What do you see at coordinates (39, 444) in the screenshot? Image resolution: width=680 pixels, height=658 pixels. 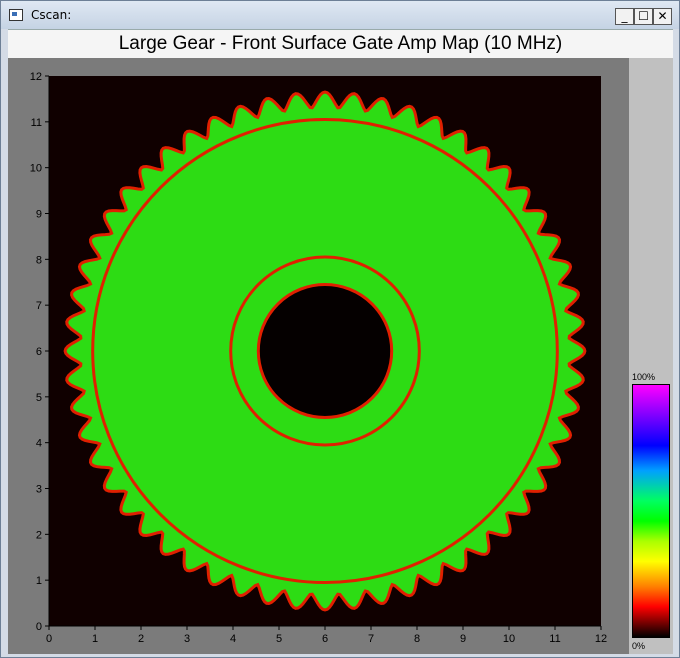 I see `y-tick-label: 4` at bounding box center [39, 444].